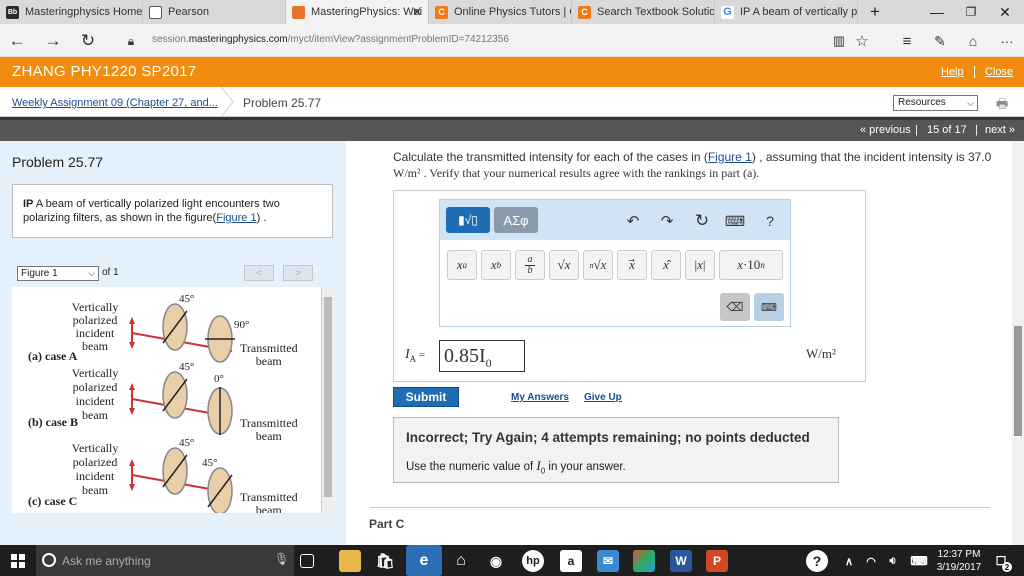 Image resolution: width=1024 pixels, height=576 pixels. Describe the element at coordinates (564, 265) in the screenshot. I see `sqrt-button: √ x` at that location.